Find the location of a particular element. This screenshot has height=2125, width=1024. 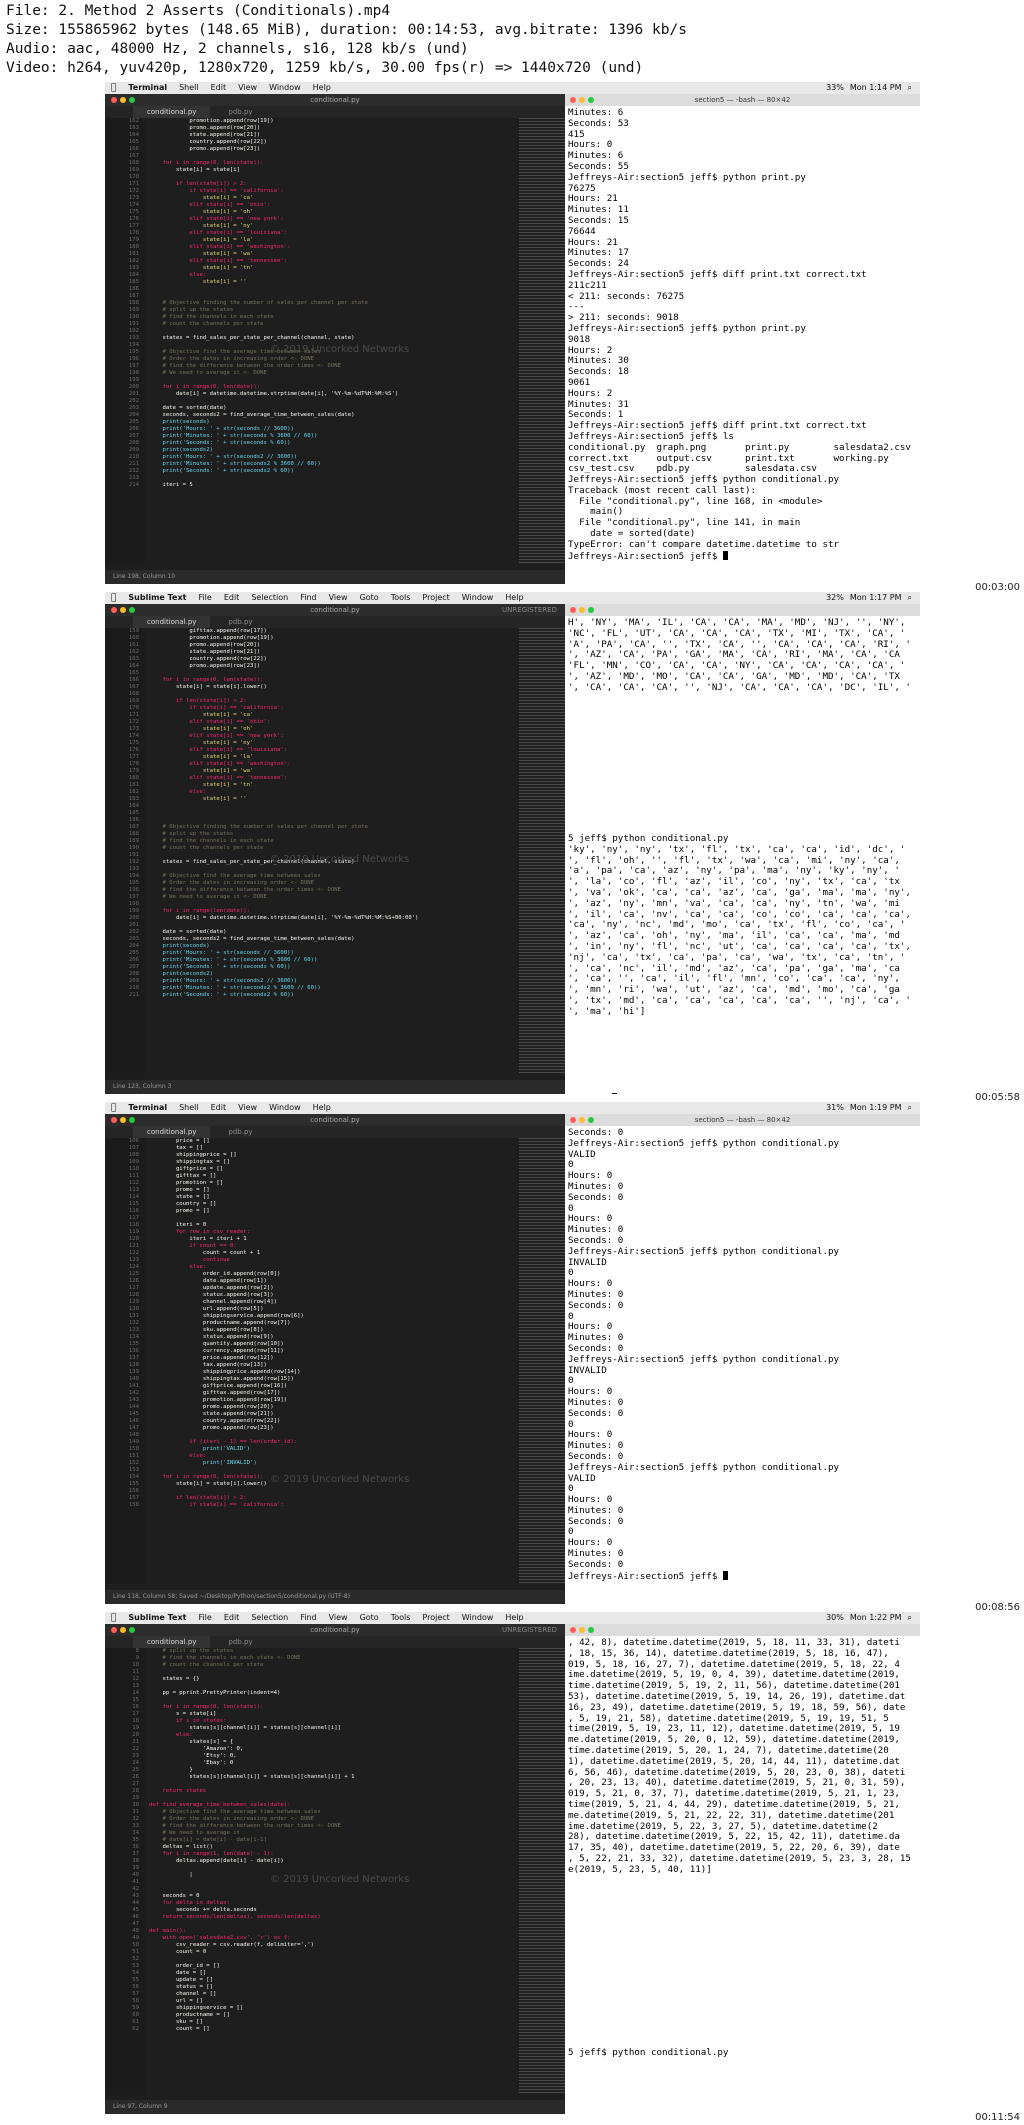

line-number: 183 is located at coordinates (133, 268).